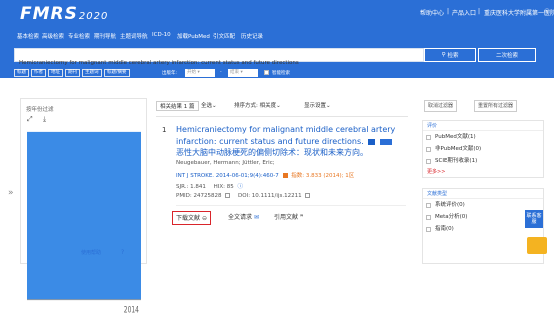 The width and height of the screenshot is (554, 317). I want to click on more-link: 更多>>, so click(483, 172).